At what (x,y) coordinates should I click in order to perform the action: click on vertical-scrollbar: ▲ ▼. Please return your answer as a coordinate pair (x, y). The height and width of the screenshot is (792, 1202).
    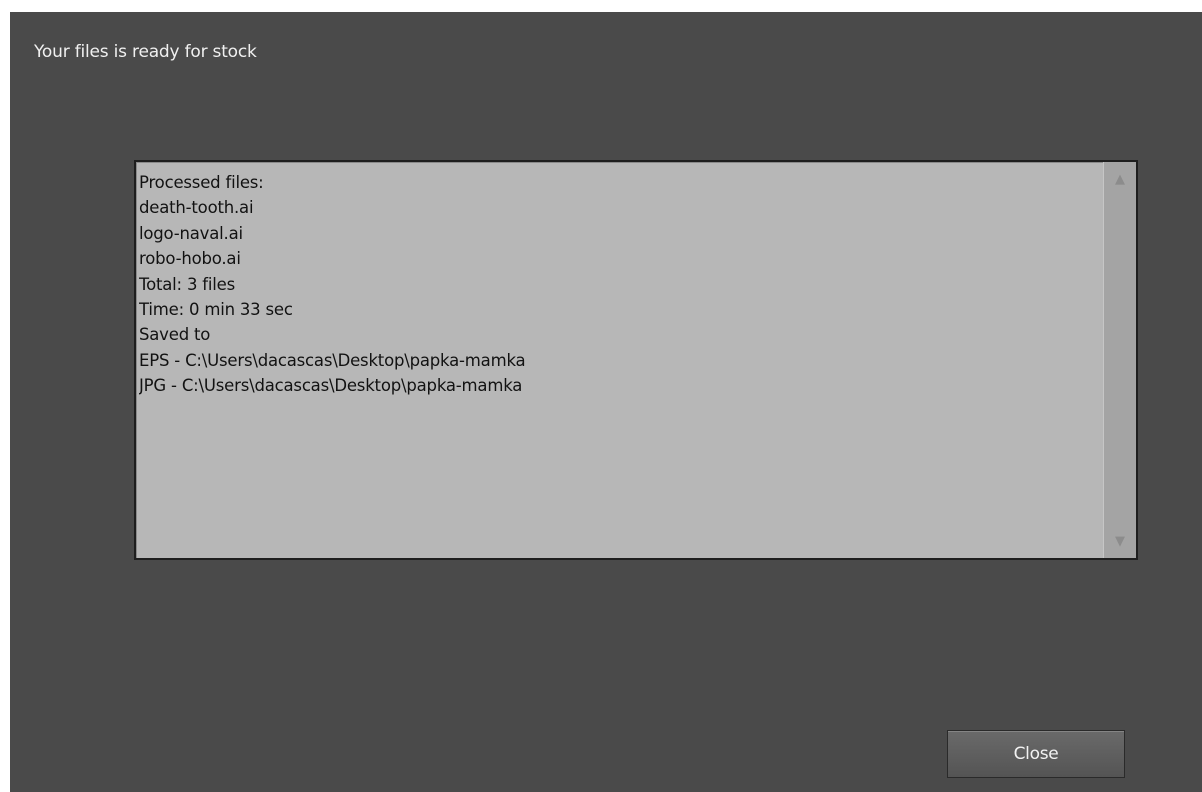
    Looking at the image, I should click on (1119, 360).